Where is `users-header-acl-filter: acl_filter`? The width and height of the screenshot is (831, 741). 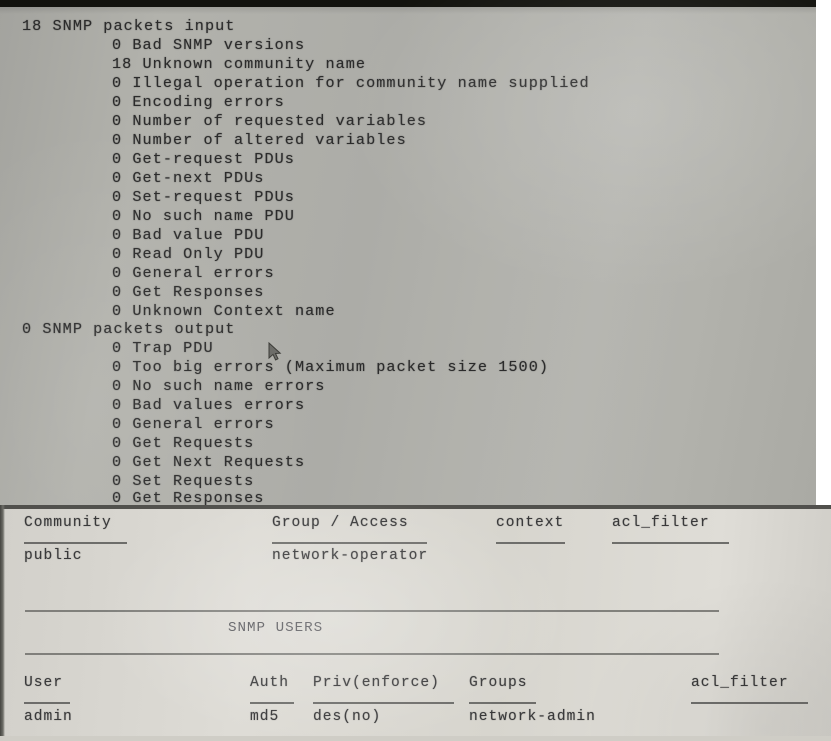
users-header-acl-filter: acl_filter is located at coordinates (740, 683).